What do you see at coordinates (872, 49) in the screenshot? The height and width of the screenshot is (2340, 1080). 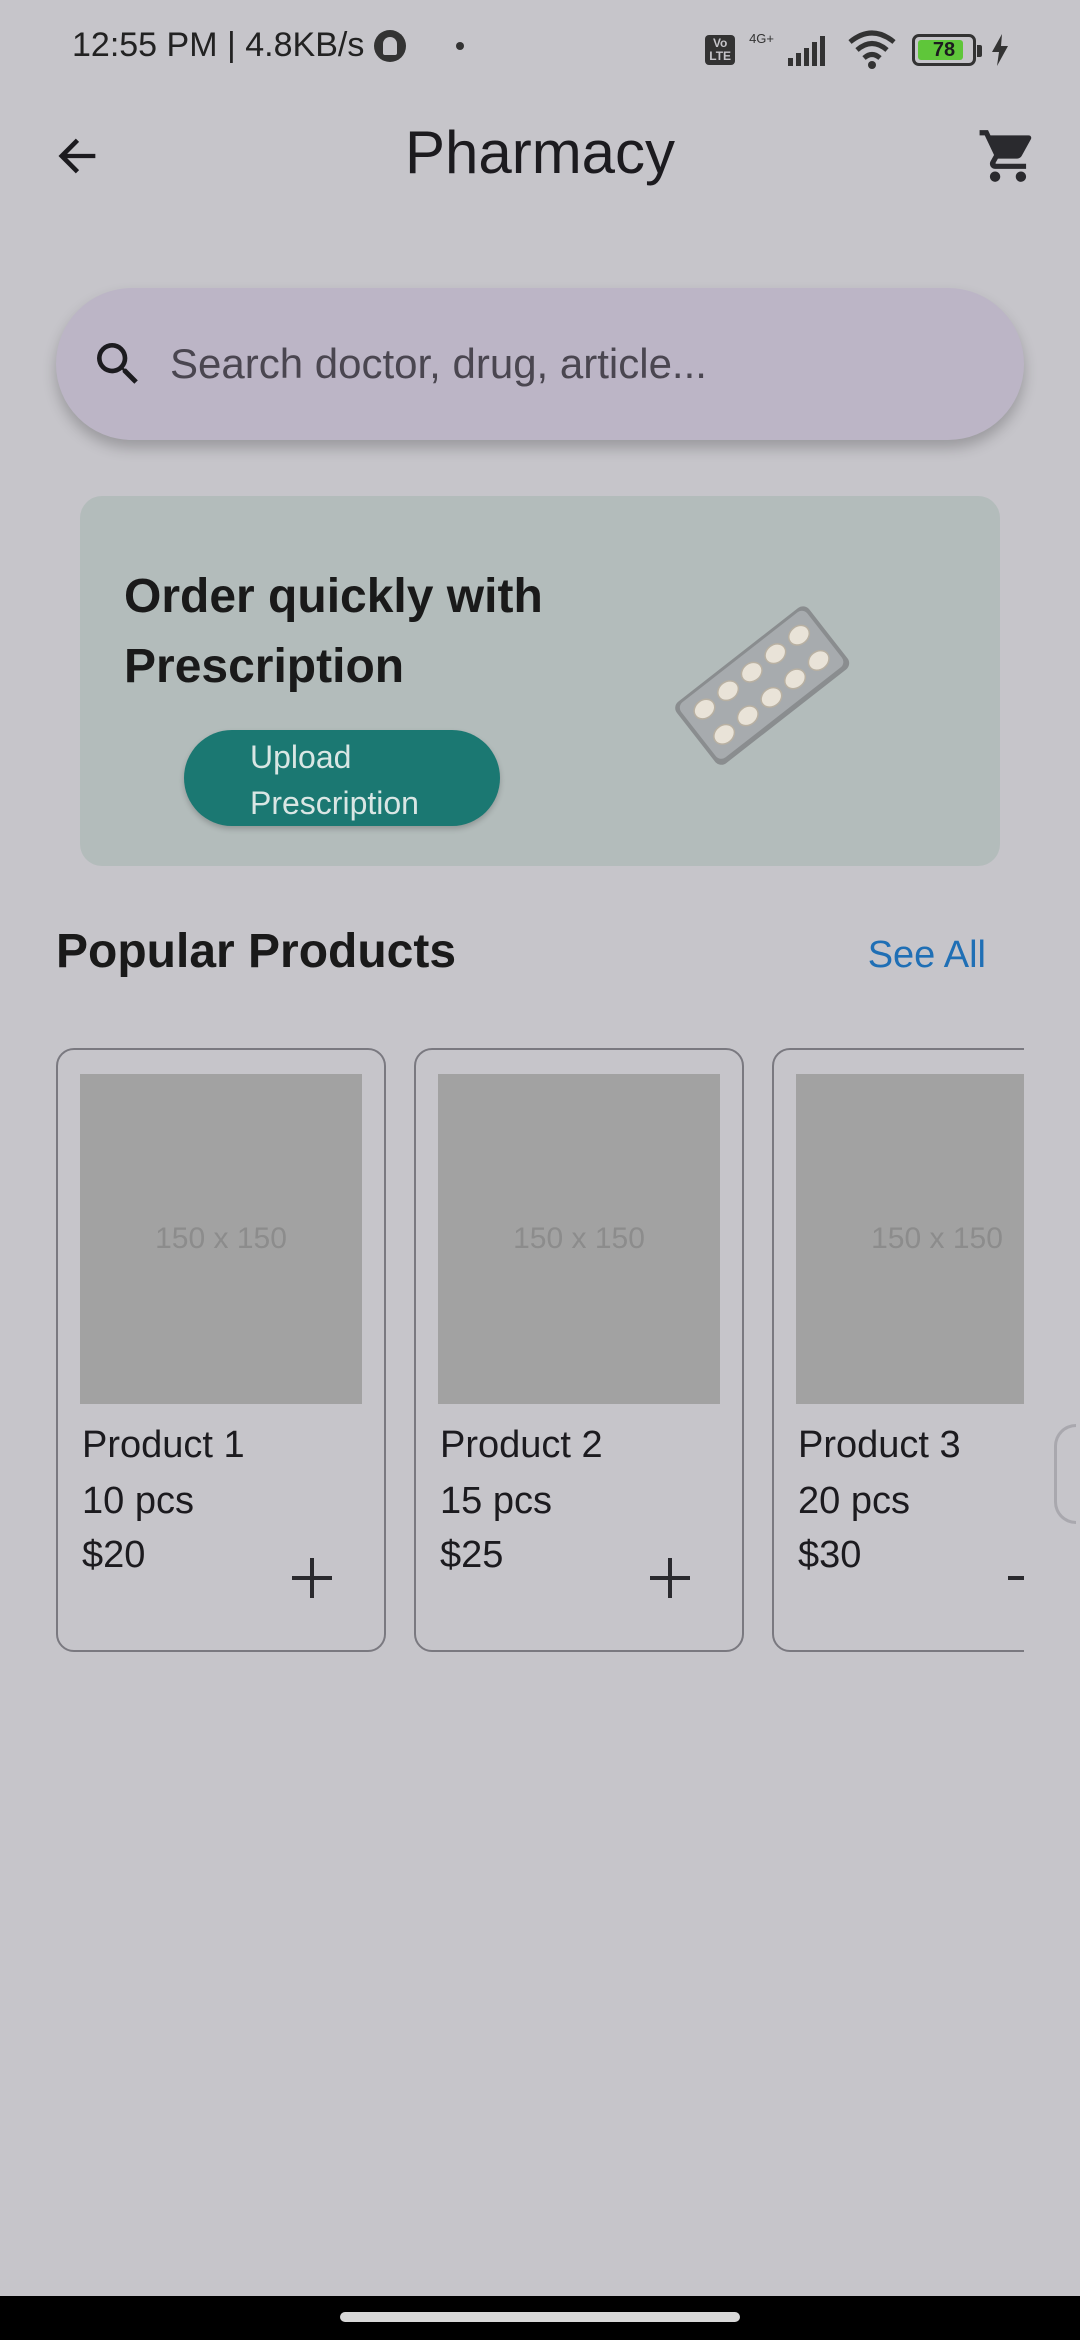 I see `wifi-icon` at bounding box center [872, 49].